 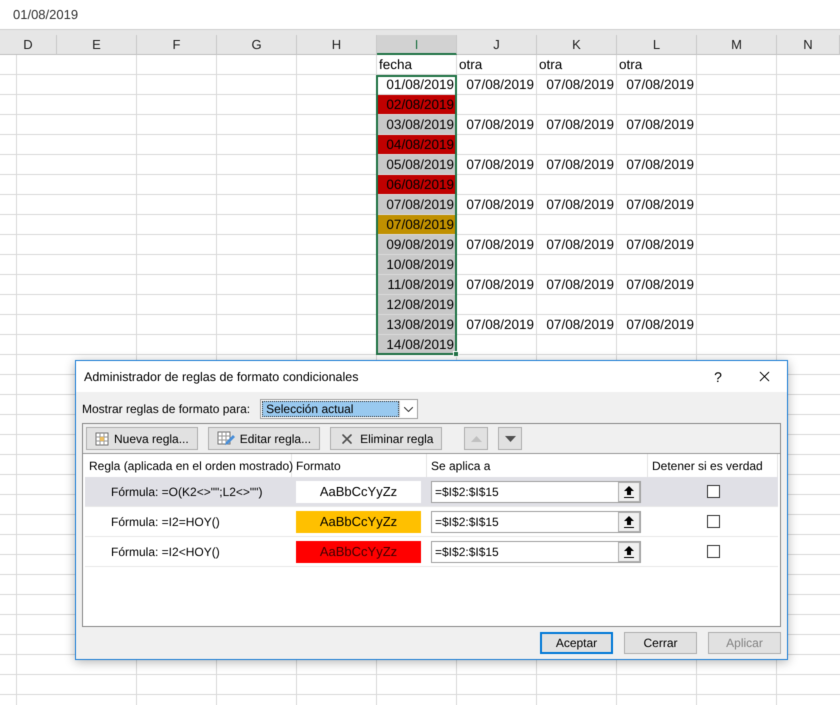 What do you see at coordinates (576, 643) in the screenshot?
I see `dialog-button: Aceptar` at bounding box center [576, 643].